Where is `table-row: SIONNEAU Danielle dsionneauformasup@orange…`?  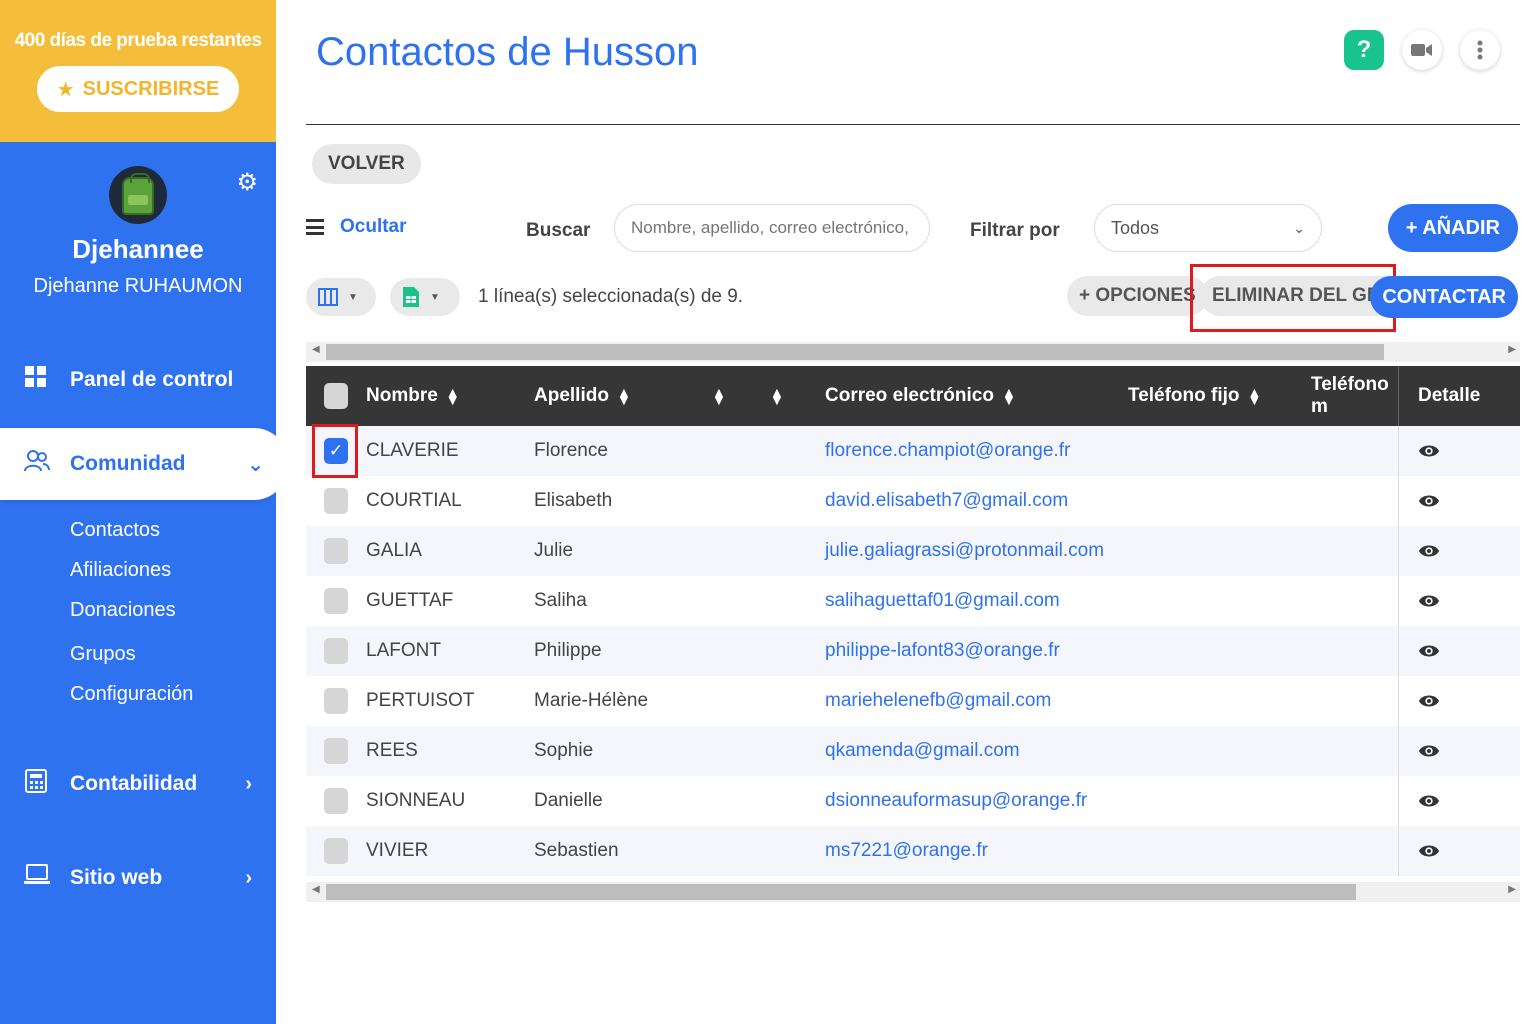 table-row: SIONNEAU Danielle dsionneauformasup@orange… is located at coordinates (913, 801).